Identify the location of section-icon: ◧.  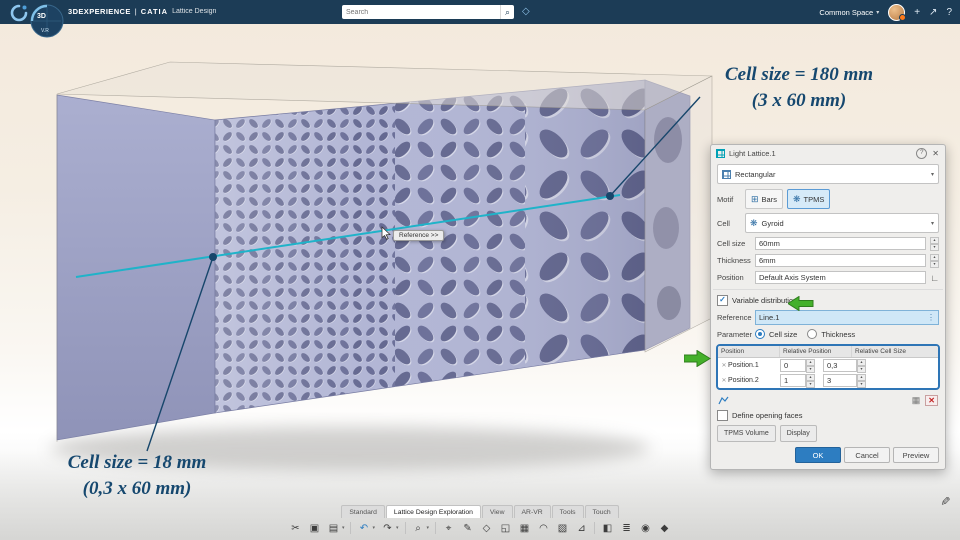
(607, 528).